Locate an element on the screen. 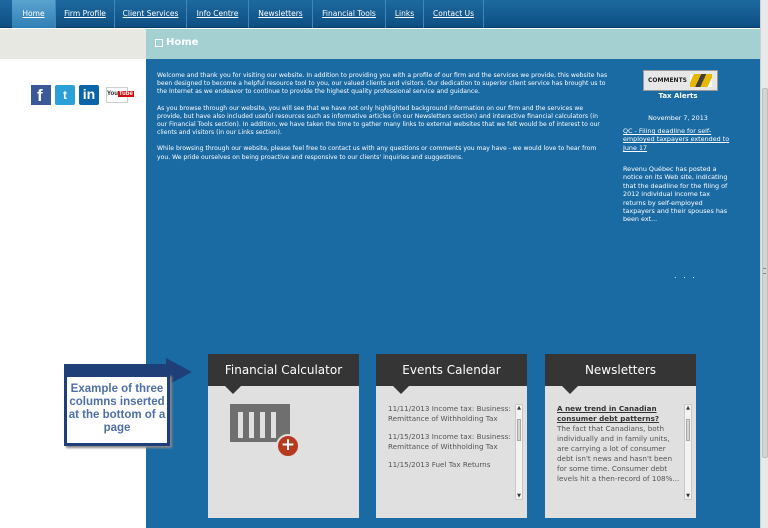 Image resolution: width=768 pixels, height=528 pixels. nav-newsletters: Newsletters is located at coordinates (281, 14).